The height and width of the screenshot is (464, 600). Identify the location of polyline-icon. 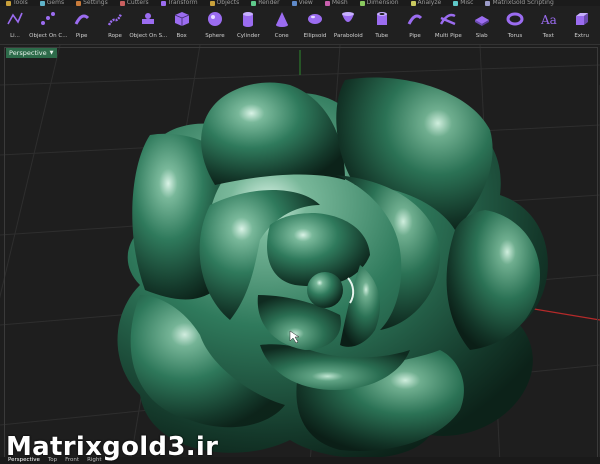
(15, 19).